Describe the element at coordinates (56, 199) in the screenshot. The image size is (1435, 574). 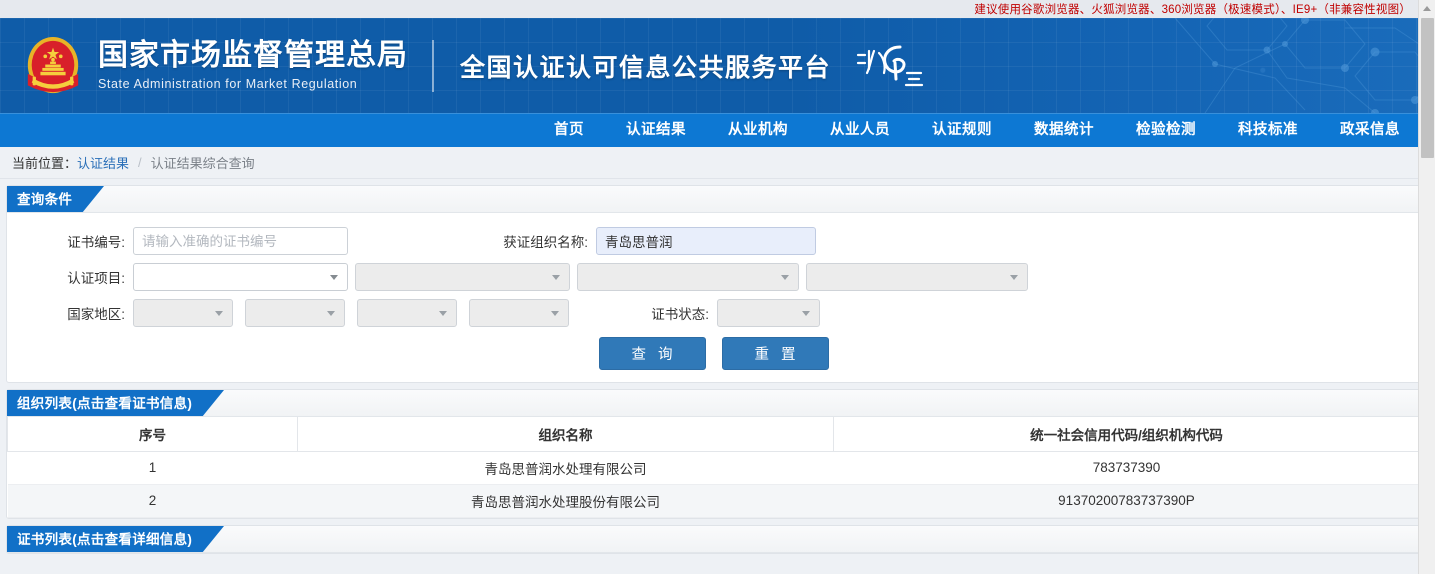
I see `query-panel-title: 查询条件` at that location.